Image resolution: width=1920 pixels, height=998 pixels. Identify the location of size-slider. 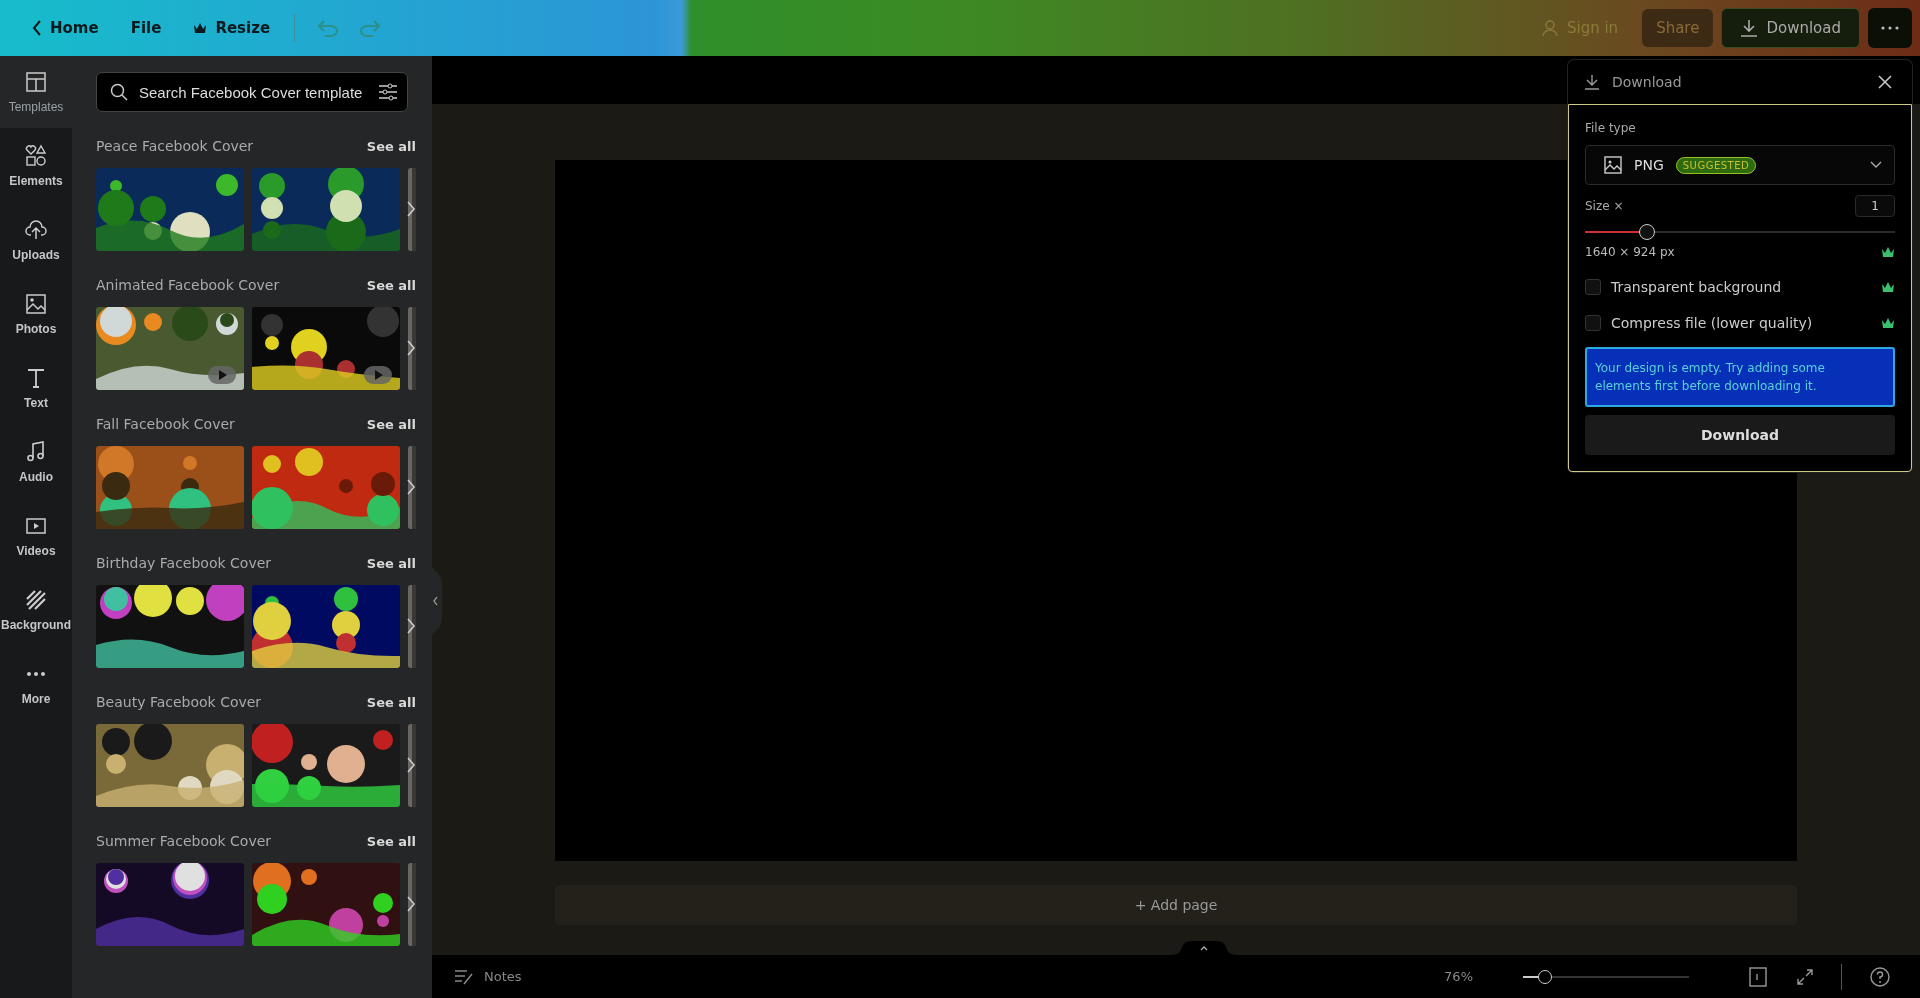
(1740, 232).